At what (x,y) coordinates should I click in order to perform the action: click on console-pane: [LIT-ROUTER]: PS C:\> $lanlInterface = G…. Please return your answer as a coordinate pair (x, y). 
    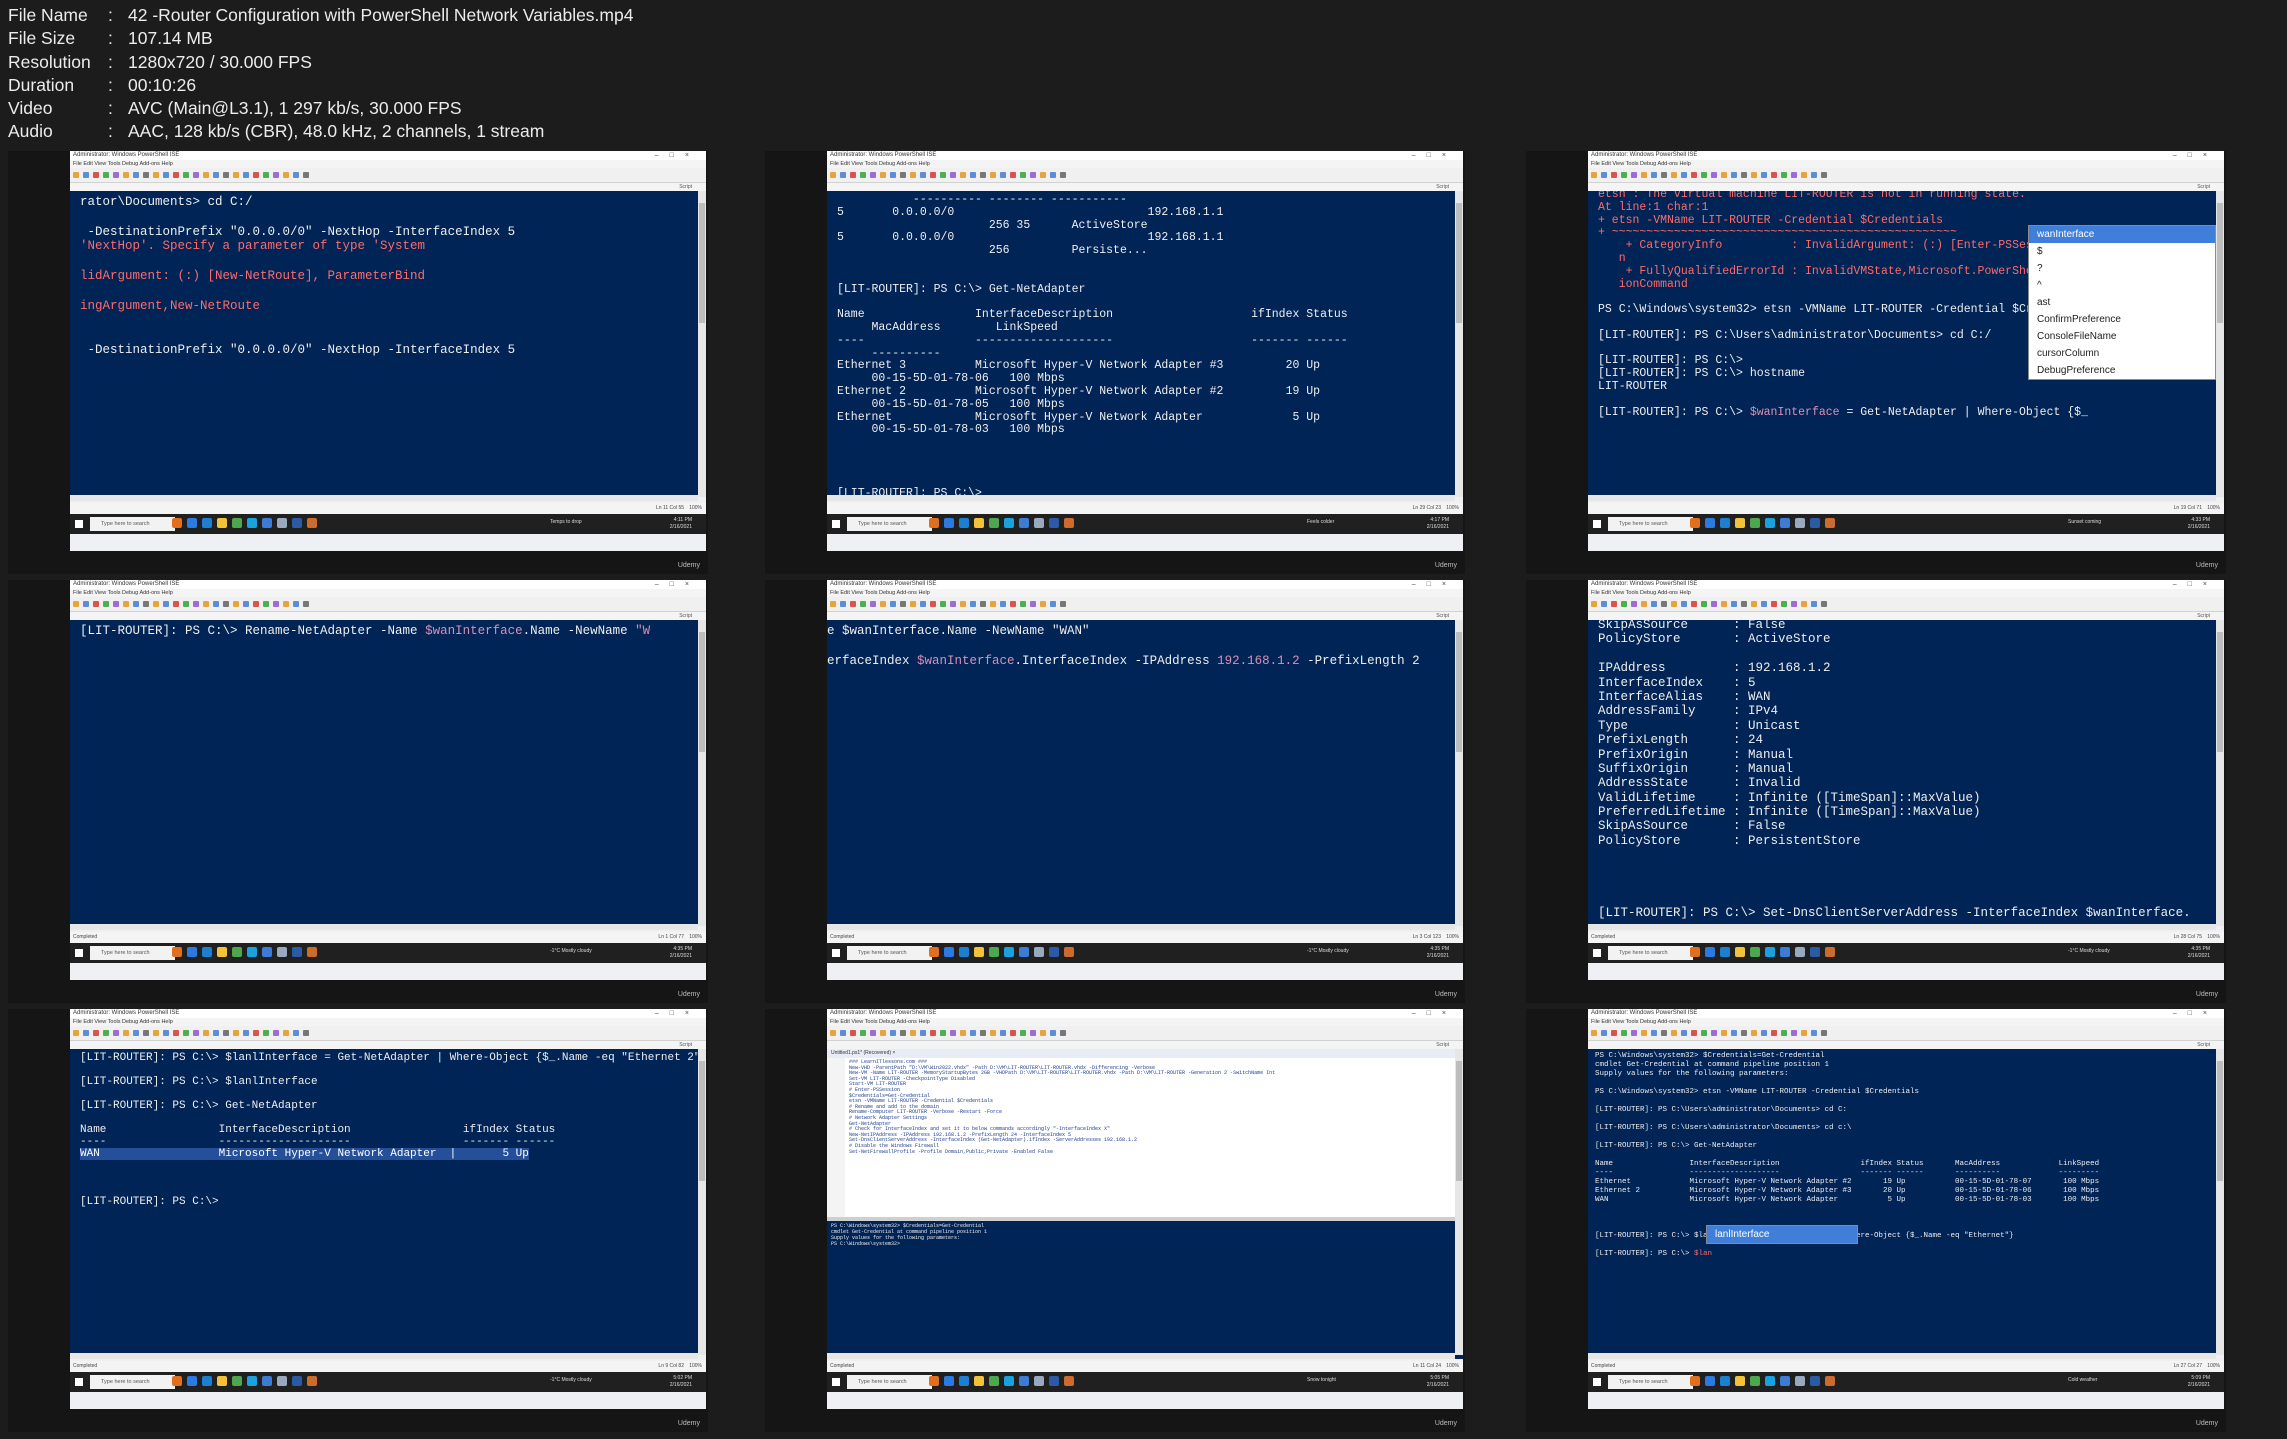
    Looking at the image, I should click on (384, 1201).